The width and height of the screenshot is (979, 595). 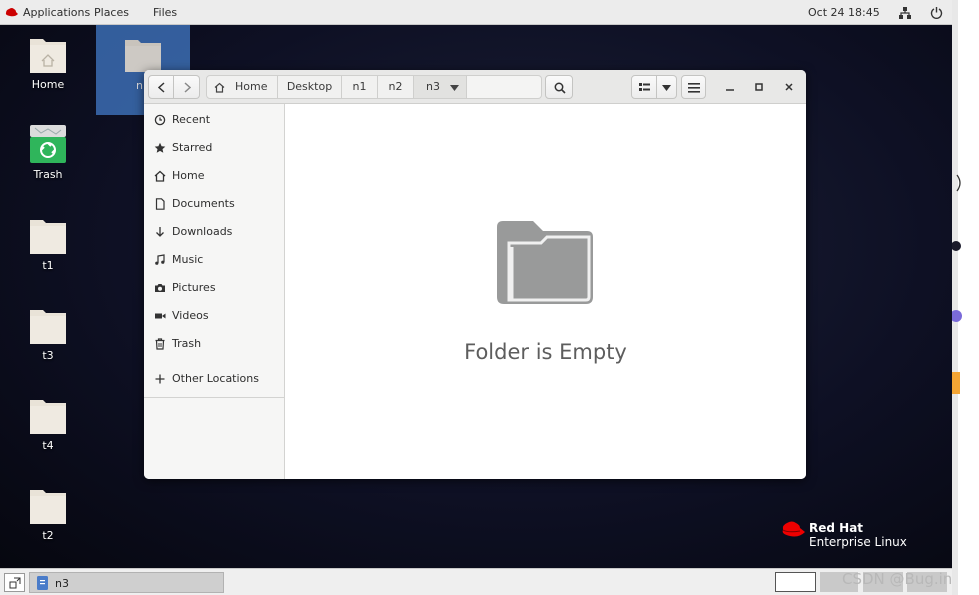 I want to click on breadcrumb-label: n2, so click(x=395, y=86).